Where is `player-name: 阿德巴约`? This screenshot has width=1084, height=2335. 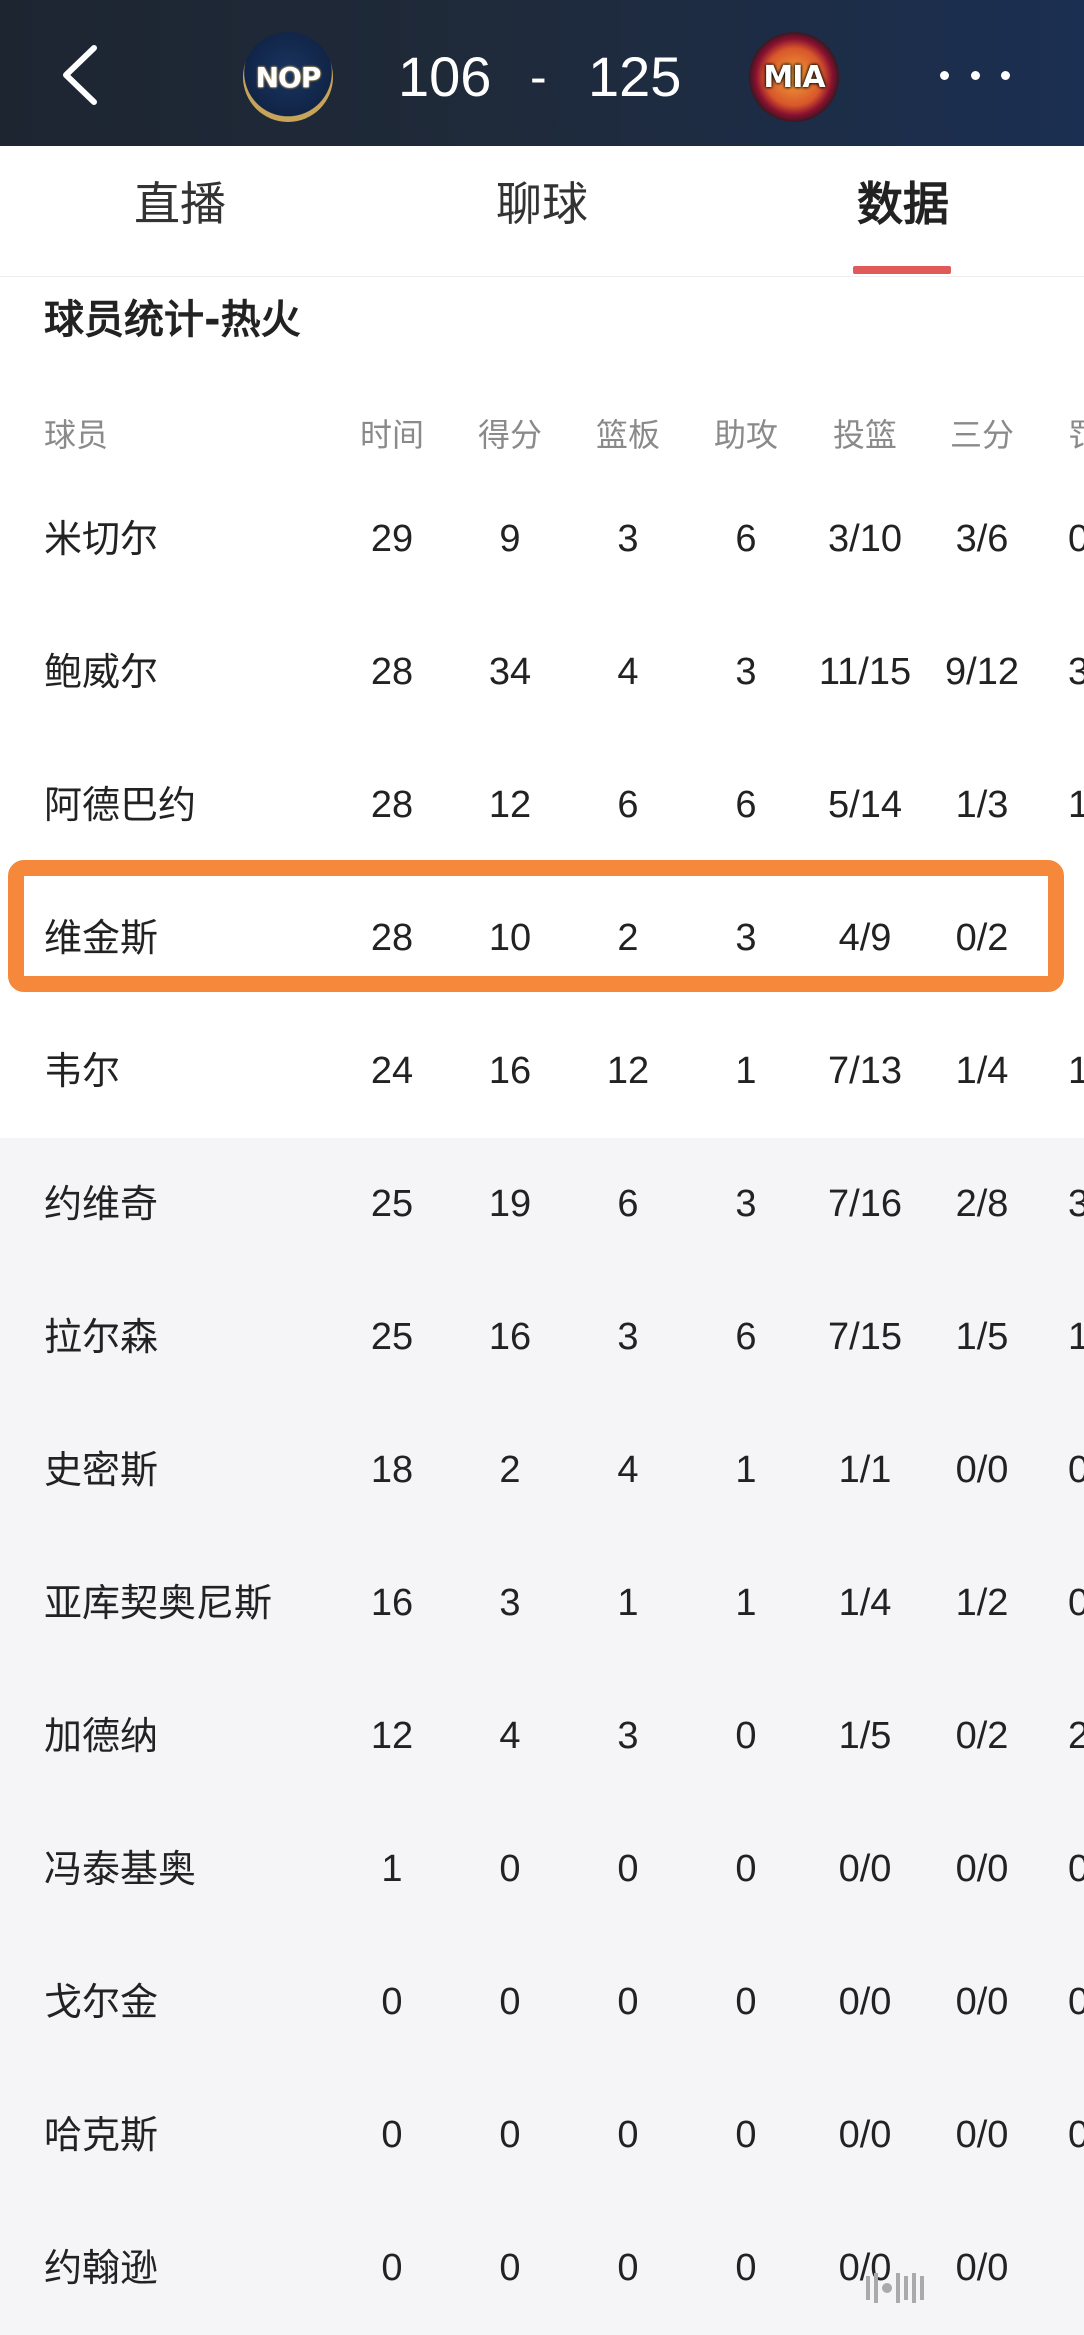
player-name: 阿德巴约 is located at coordinates (120, 805).